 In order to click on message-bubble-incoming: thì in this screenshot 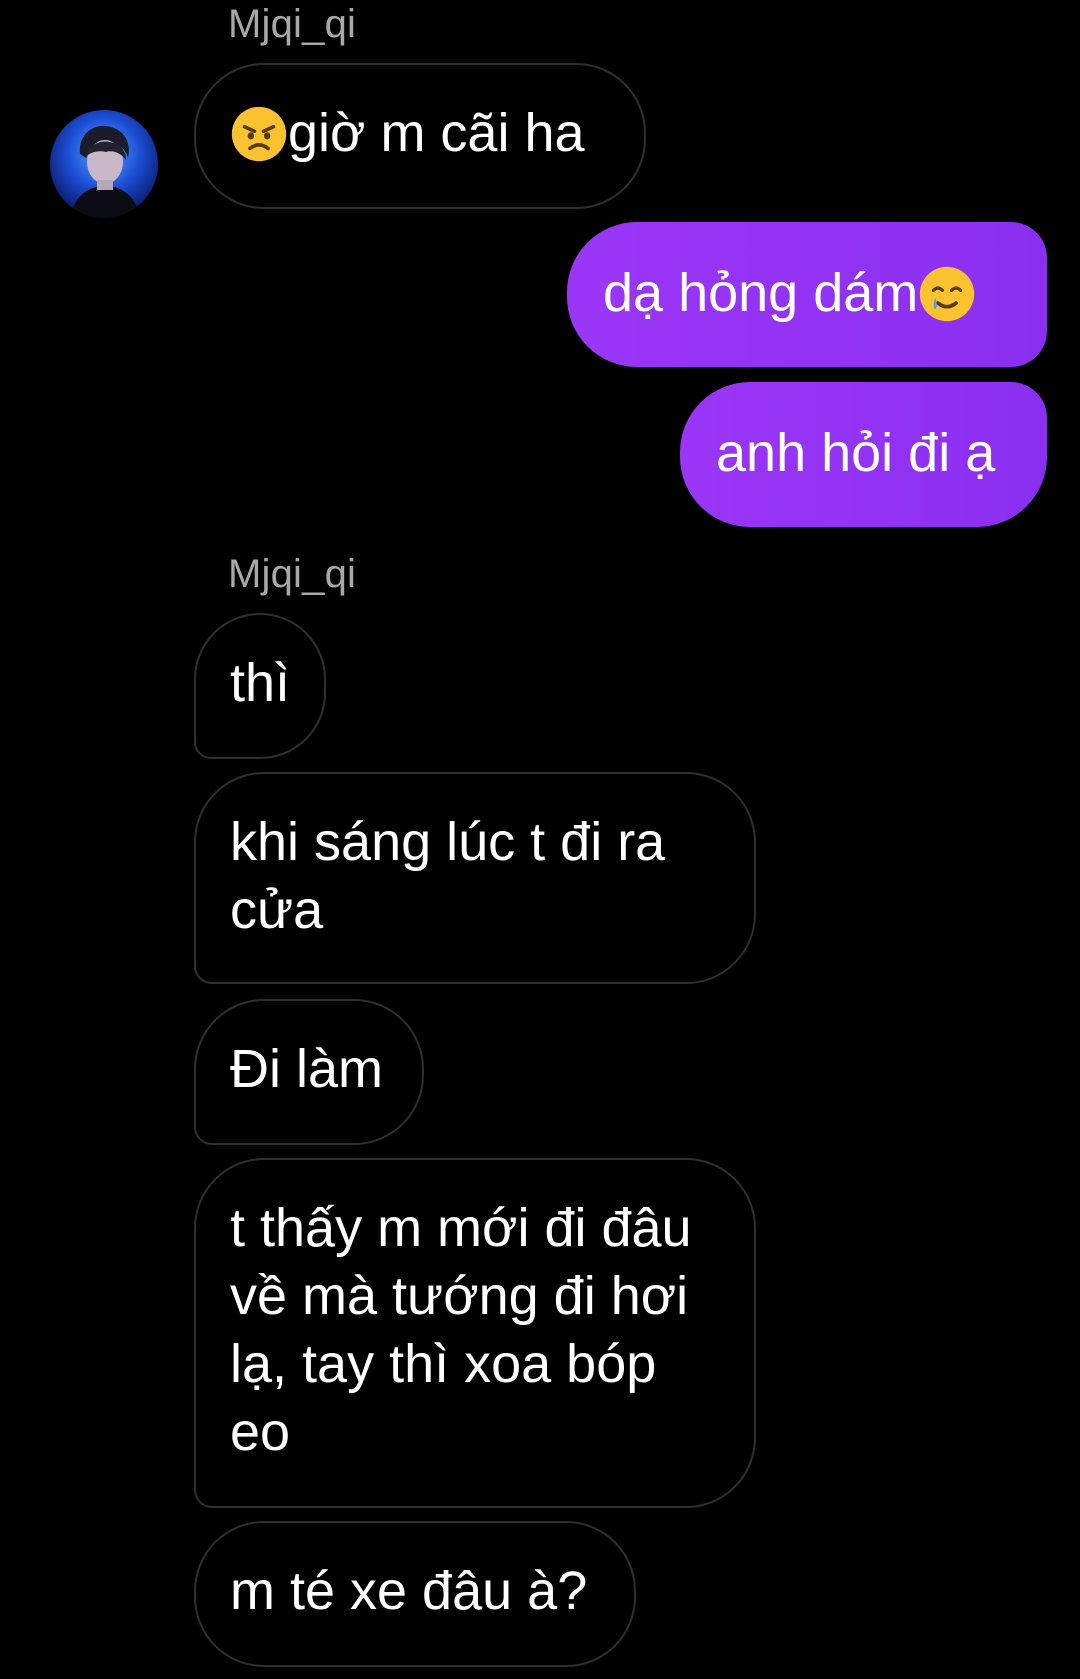, I will do `click(260, 686)`.